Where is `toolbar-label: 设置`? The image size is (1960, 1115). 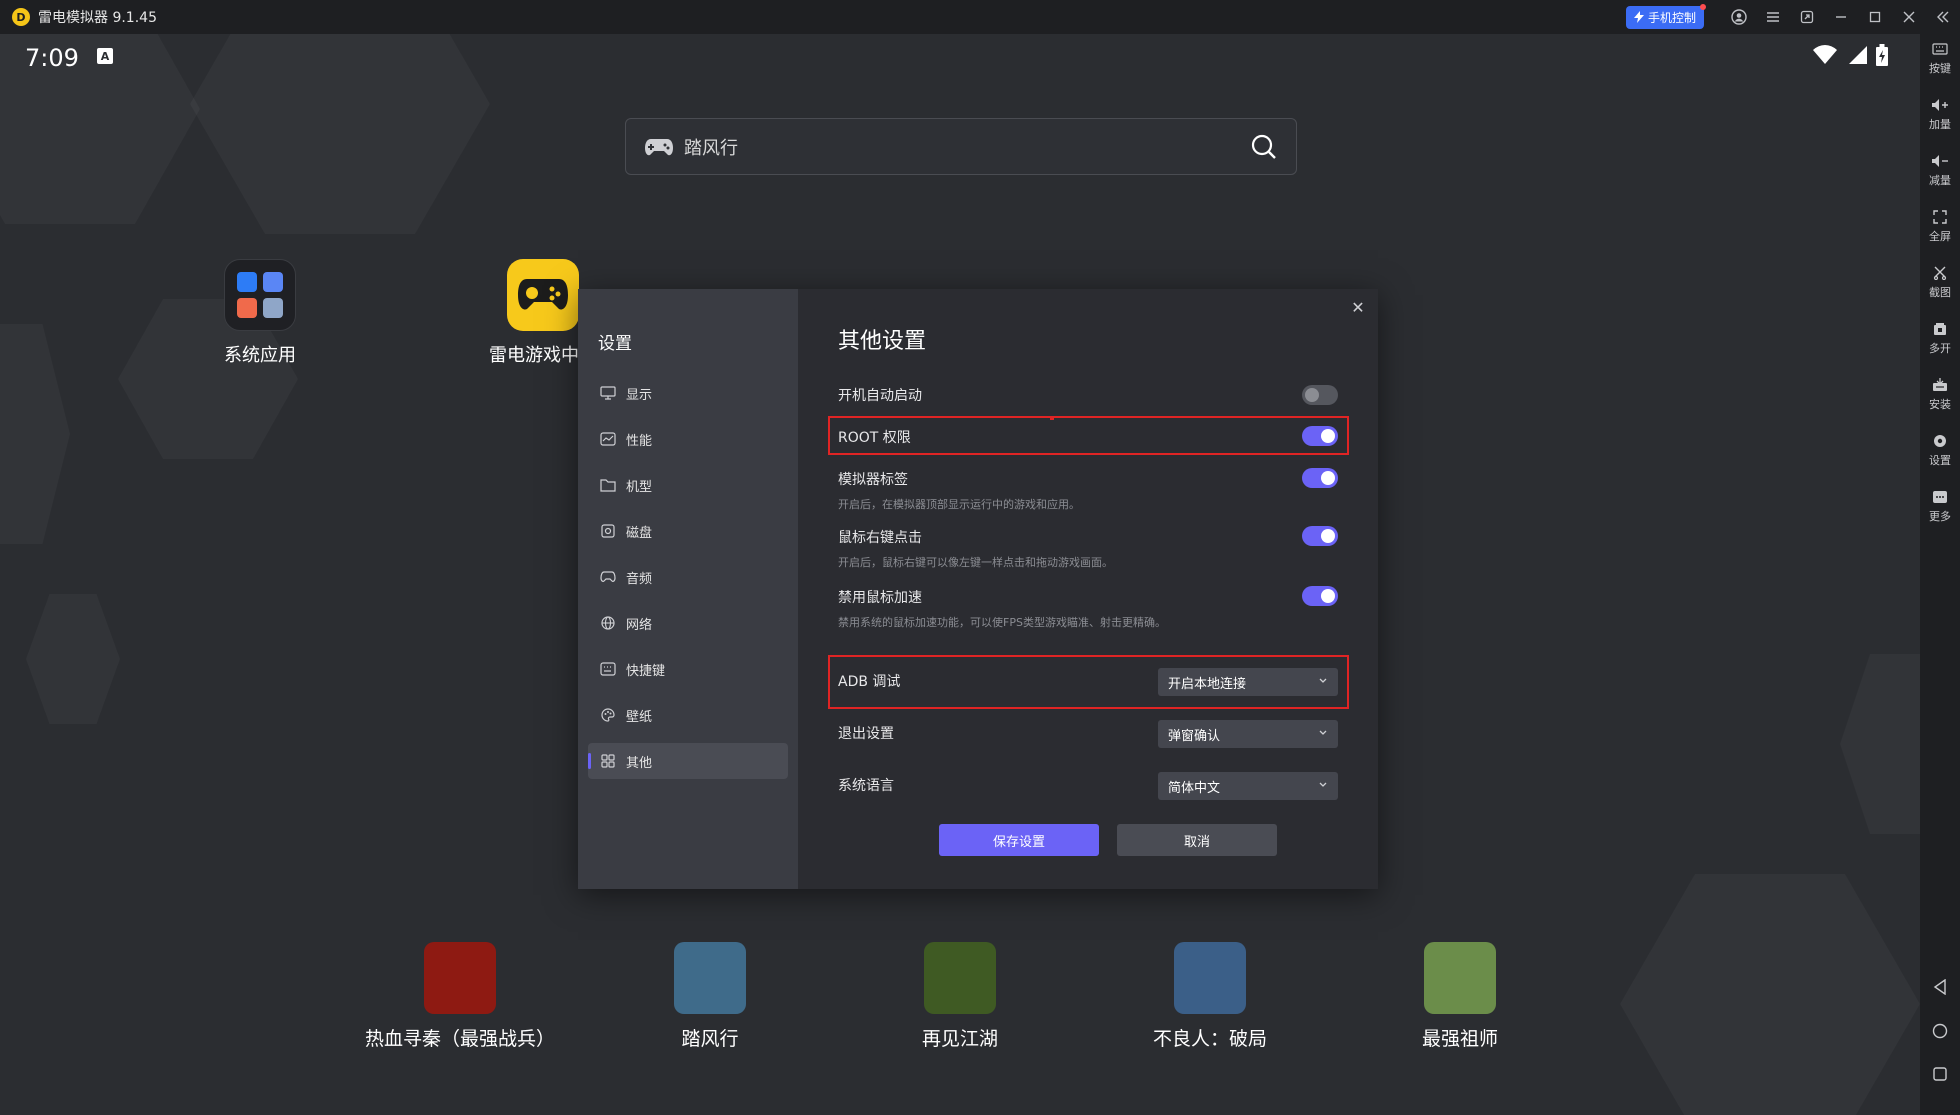 toolbar-label: 设置 is located at coordinates (1940, 460).